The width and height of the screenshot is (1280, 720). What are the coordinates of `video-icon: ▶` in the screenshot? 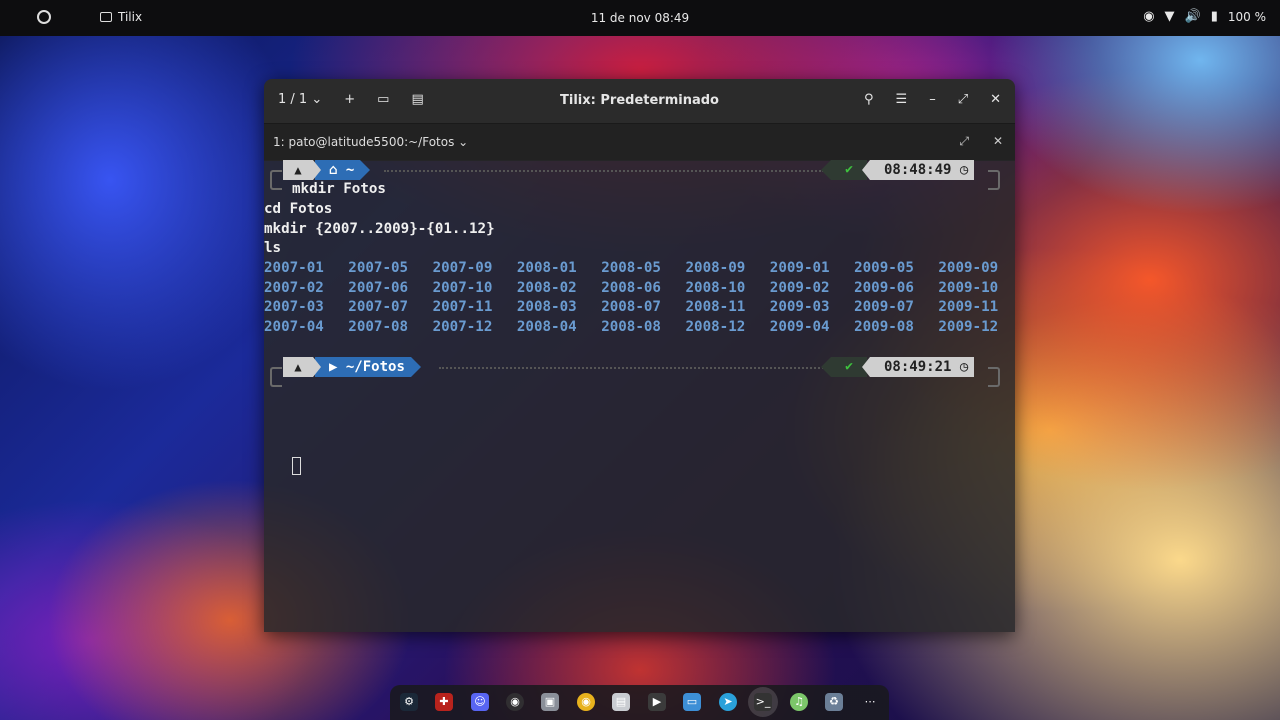 It's located at (657, 702).